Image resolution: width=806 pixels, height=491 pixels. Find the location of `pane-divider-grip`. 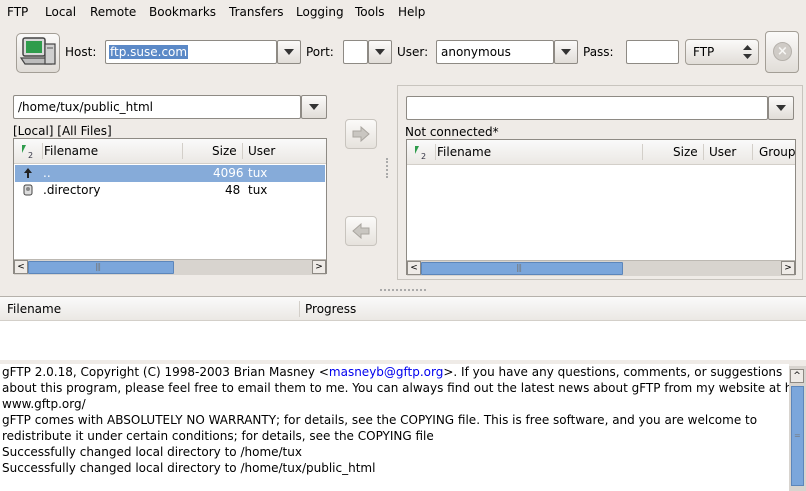

pane-divider-grip is located at coordinates (387, 168).